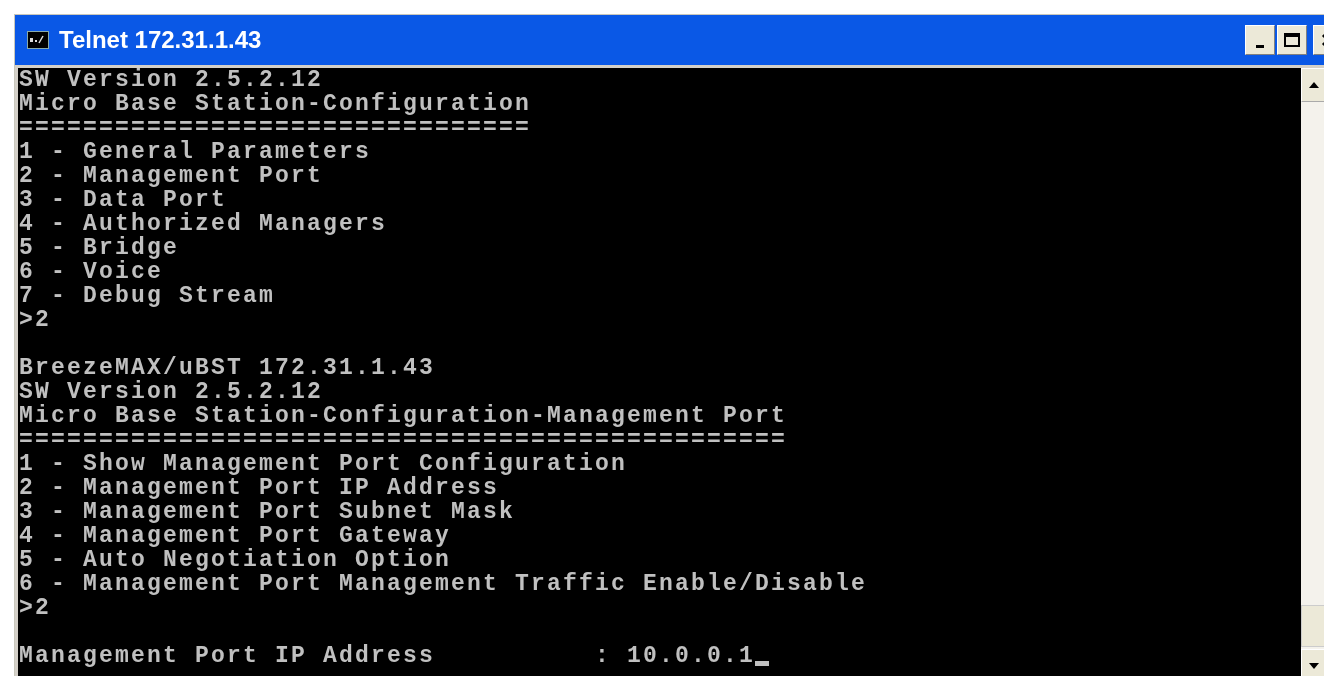 This screenshot has width=1324, height=676. Describe the element at coordinates (38, 40) in the screenshot. I see `console-icon` at that location.